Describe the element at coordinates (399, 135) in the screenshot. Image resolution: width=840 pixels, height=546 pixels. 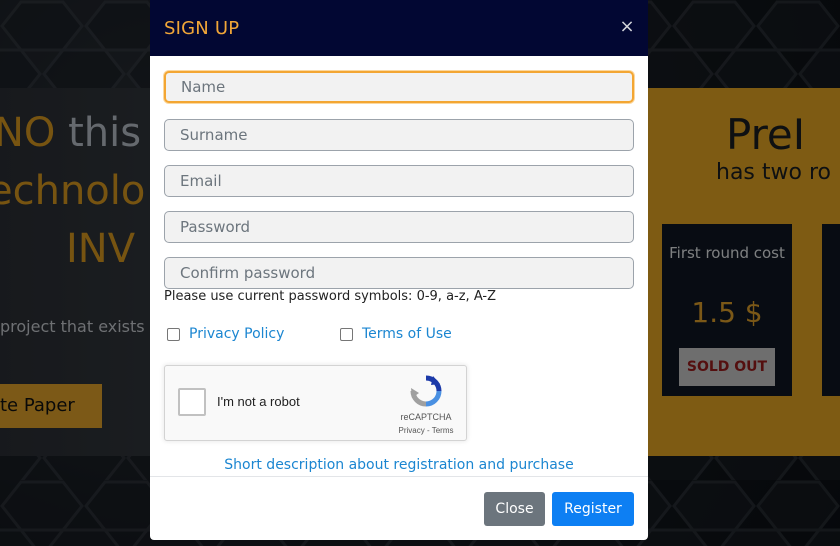
I see `surname-input` at that location.